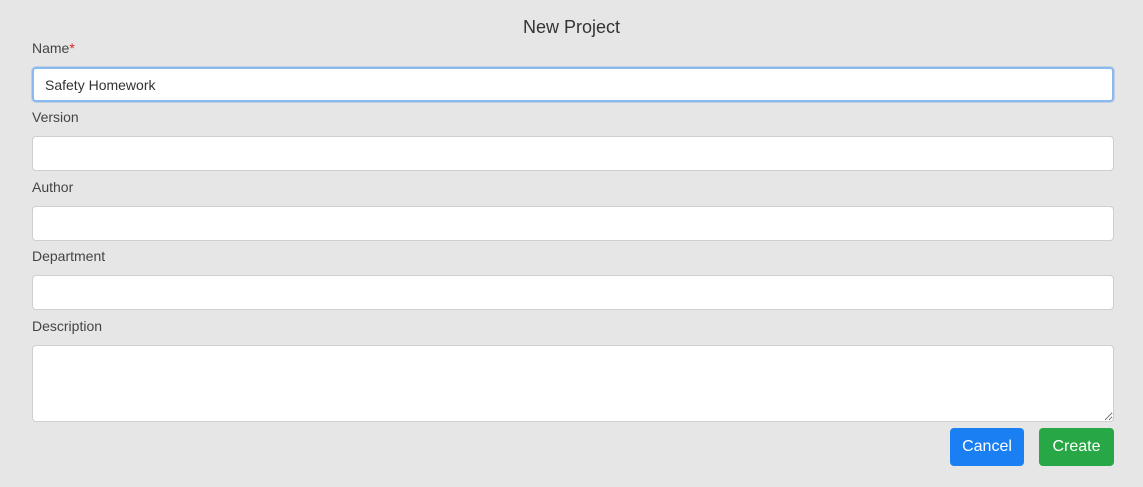 This screenshot has width=1143, height=487. I want to click on department-label: Department, so click(69, 256).